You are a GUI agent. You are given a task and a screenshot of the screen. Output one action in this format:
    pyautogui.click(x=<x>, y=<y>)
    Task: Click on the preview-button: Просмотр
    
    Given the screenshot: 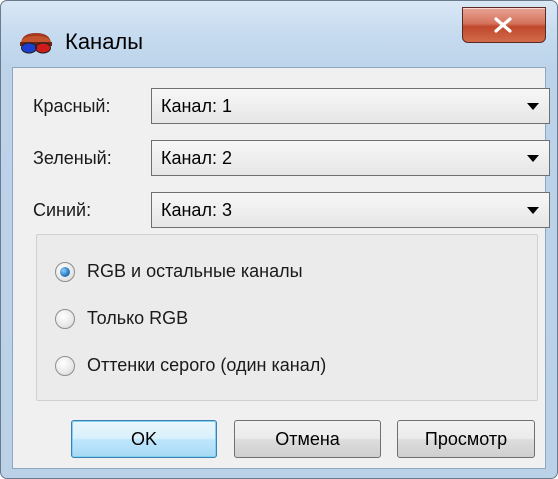 What is the action you would take?
    pyautogui.click(x=466, y=439)
    